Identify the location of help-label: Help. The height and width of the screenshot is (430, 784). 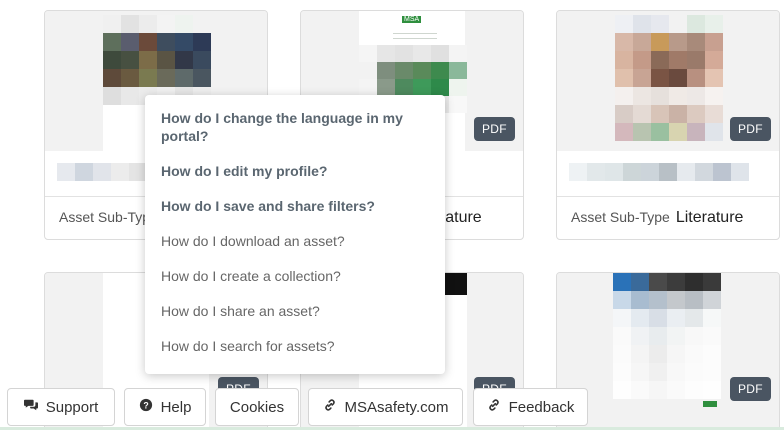
(176, 407).